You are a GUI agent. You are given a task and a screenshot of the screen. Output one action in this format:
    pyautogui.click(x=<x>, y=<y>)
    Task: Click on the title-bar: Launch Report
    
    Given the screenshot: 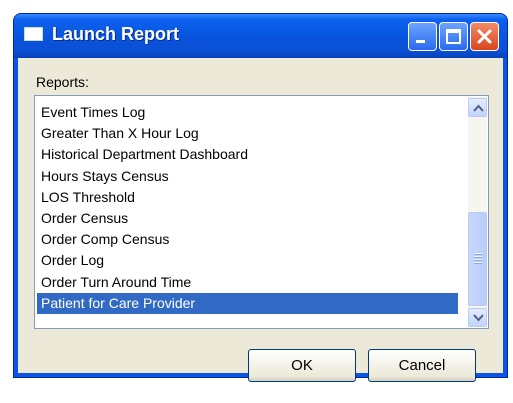 What is the action you would take?
    pyautogui.click(x=260, y=36)
    